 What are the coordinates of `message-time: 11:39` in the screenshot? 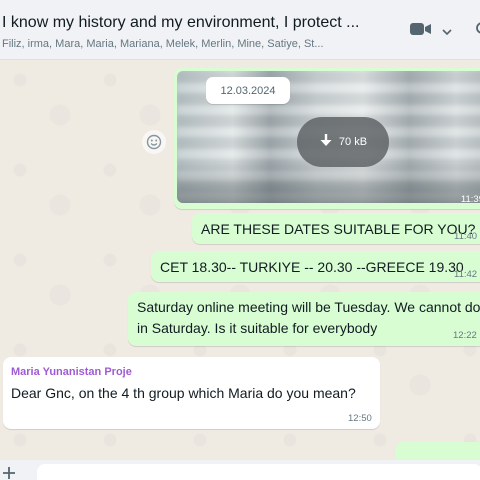 It's located at (470, 199).